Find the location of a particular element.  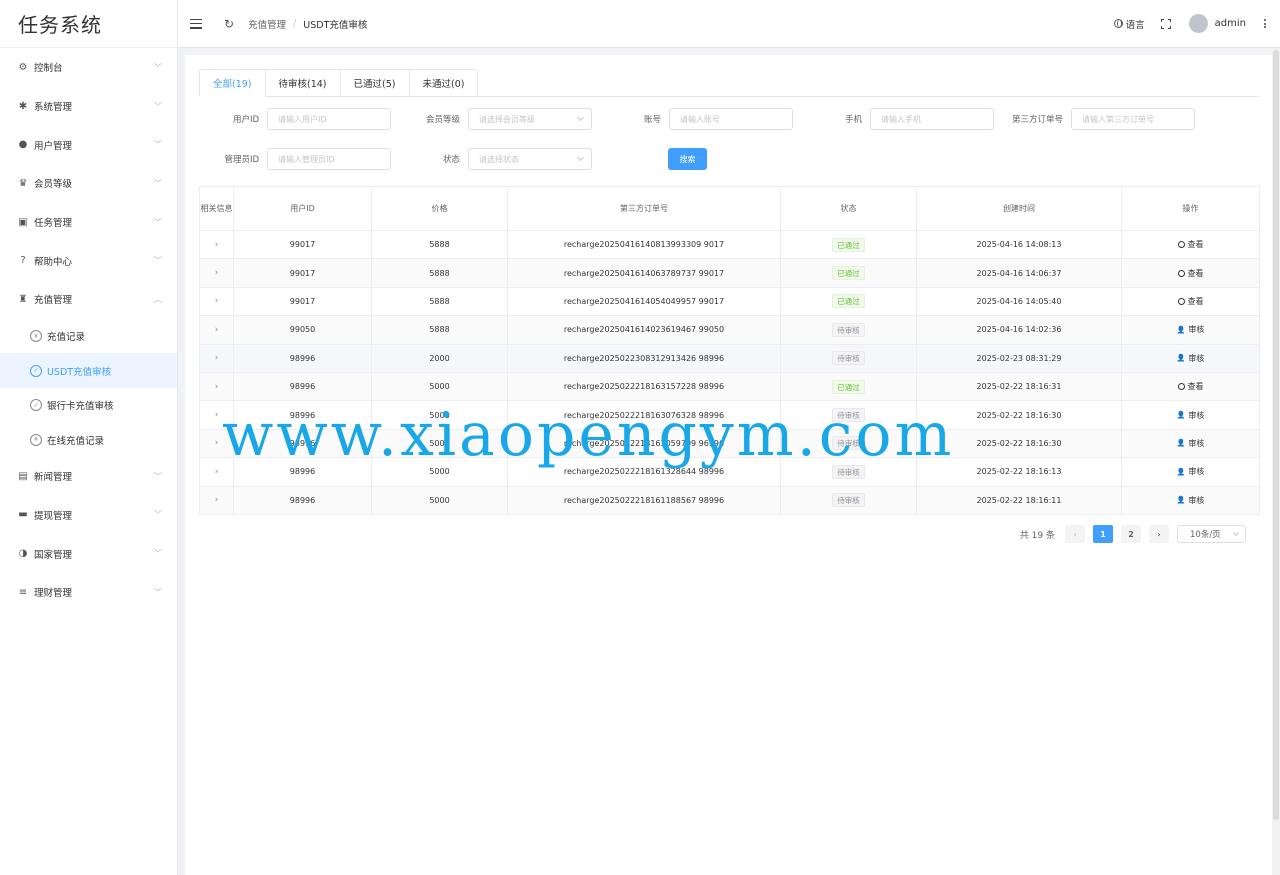

globe-icon: ◑ is located at coordinates (23, 554).